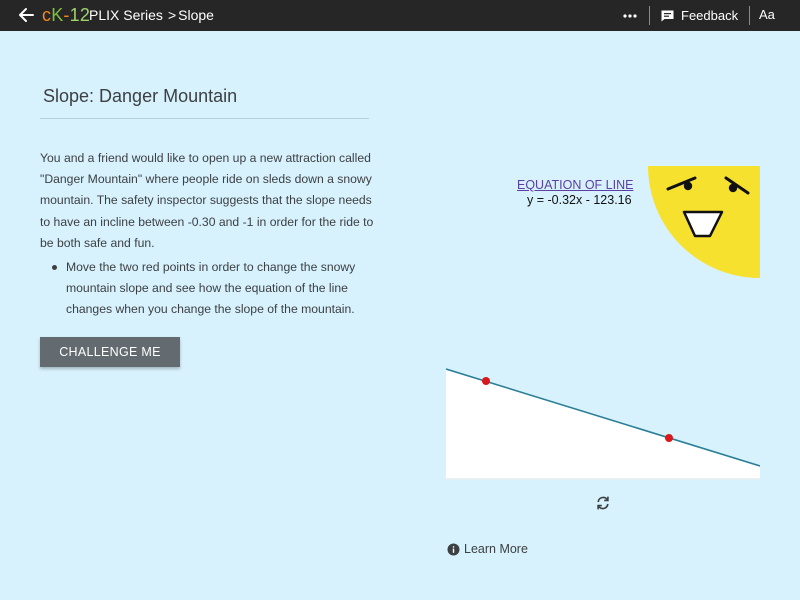  Describe the element at coordinates (126, 15) in the screenshot. I see `breadcrumb-series: PLIX Series` at that location.